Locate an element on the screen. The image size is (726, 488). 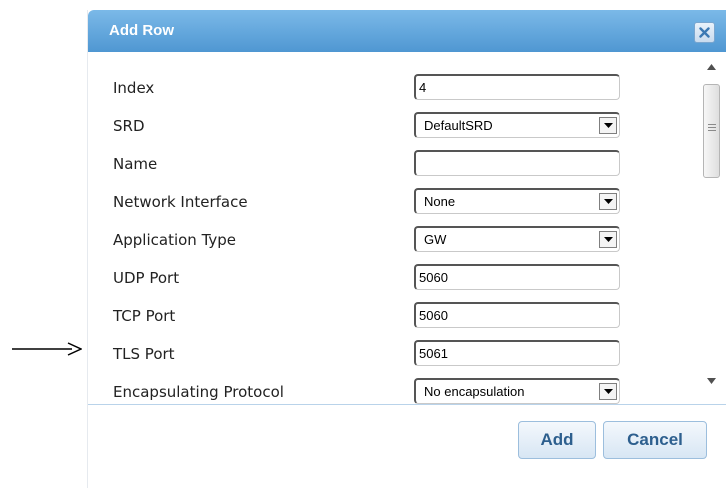
srd-select: DefaultSRD is located at coordinates (517, 125).